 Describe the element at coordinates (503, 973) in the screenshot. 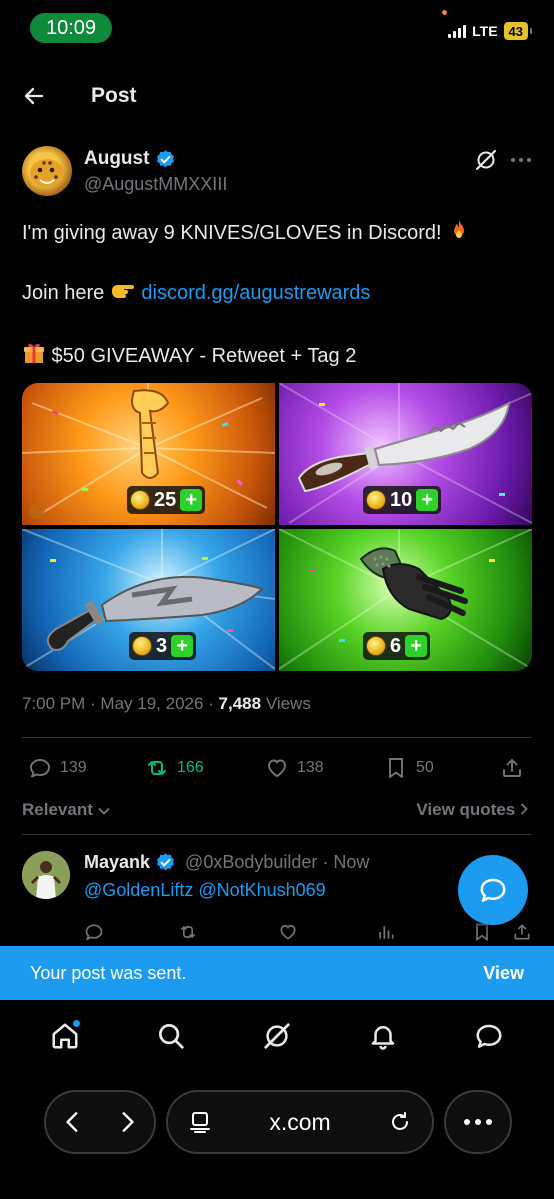

I see `toast-view-button: View` at that location.